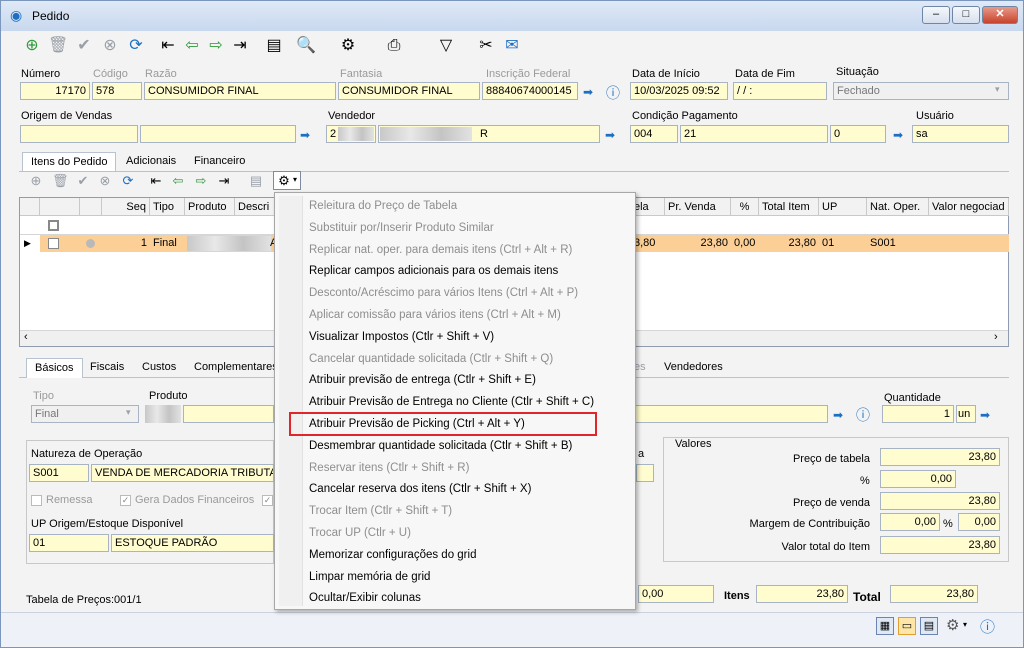  What do you see at coordinates (60, 181) in the screenshot?
I see `delete-icon: 🗑` at bounding box center [60, 181].